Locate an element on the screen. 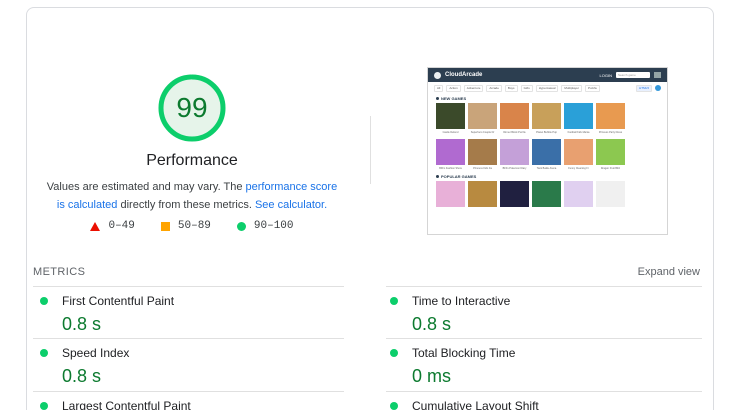 The height and width of the screenshot is (410, 730). search-icon is located at coordinates (657, 75).